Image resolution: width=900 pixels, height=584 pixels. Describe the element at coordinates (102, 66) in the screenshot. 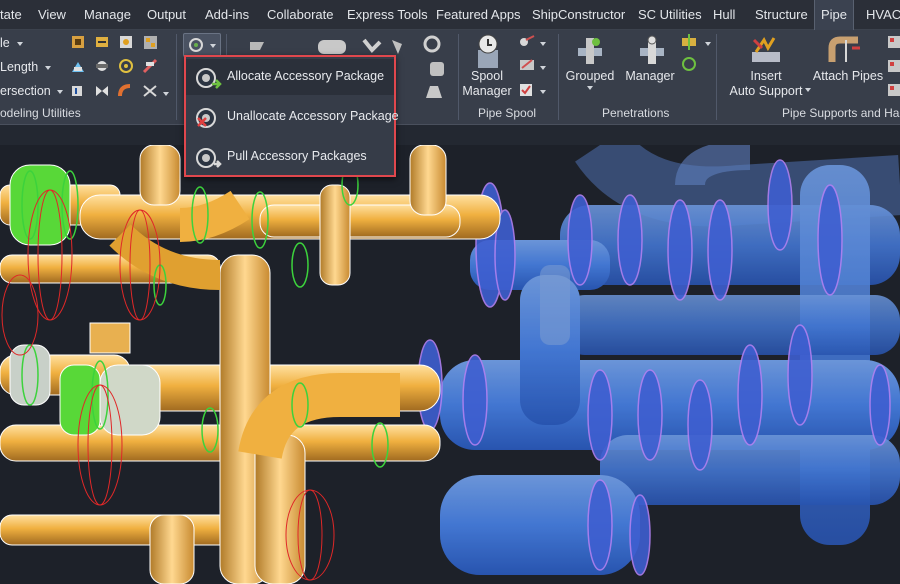

I see `connect-tool-icon` at that location.